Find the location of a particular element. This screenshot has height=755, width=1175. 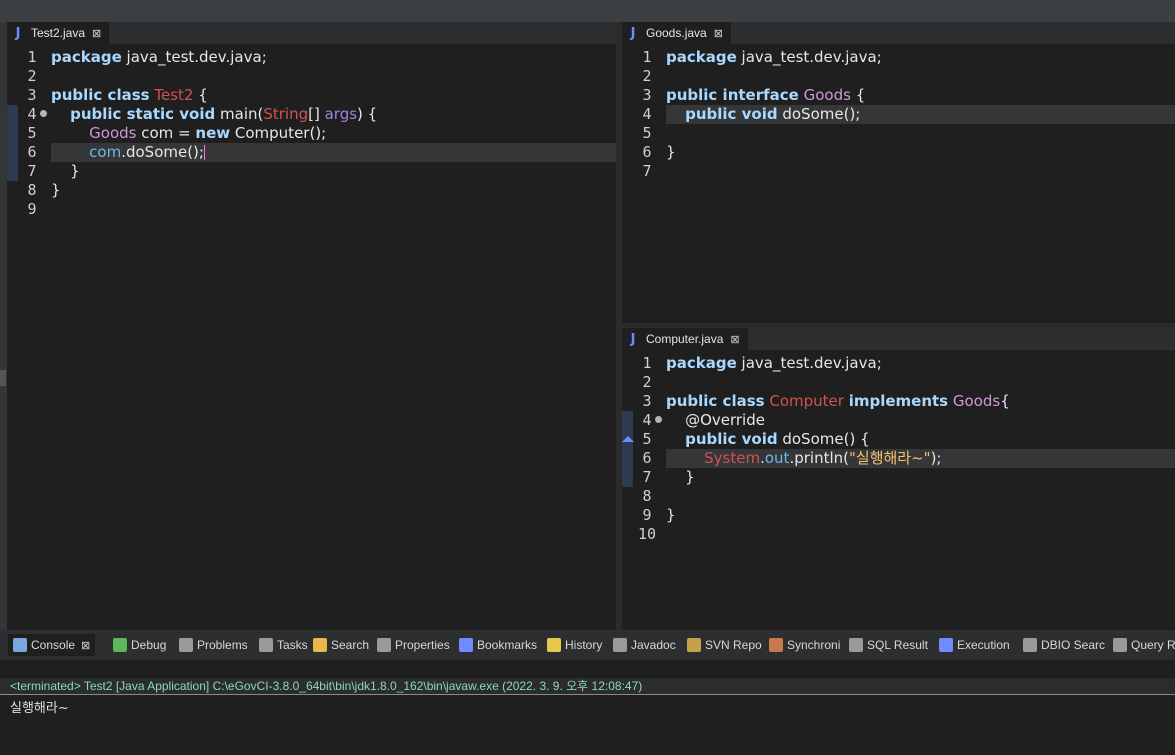

code-line: 9 is located at coordinates (311, 209).